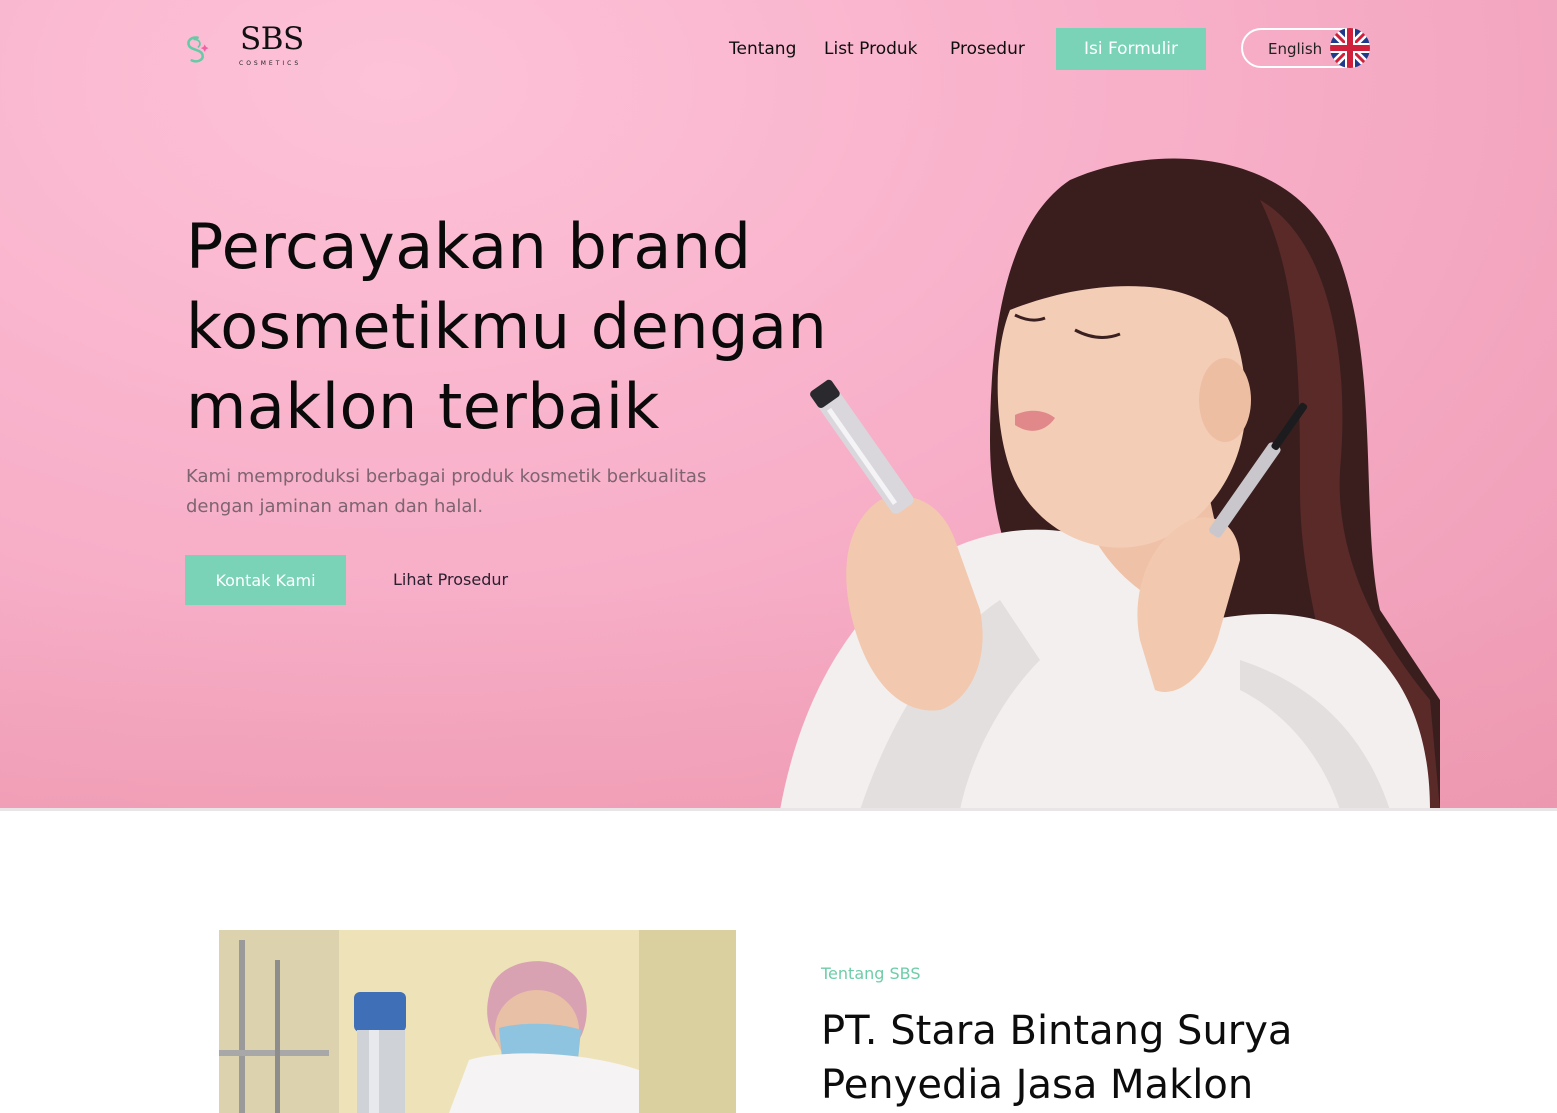 This screenshot has height=1113, width=1557. I want to click on nav-item-prosedur: Prosedur, so click(987, 49).